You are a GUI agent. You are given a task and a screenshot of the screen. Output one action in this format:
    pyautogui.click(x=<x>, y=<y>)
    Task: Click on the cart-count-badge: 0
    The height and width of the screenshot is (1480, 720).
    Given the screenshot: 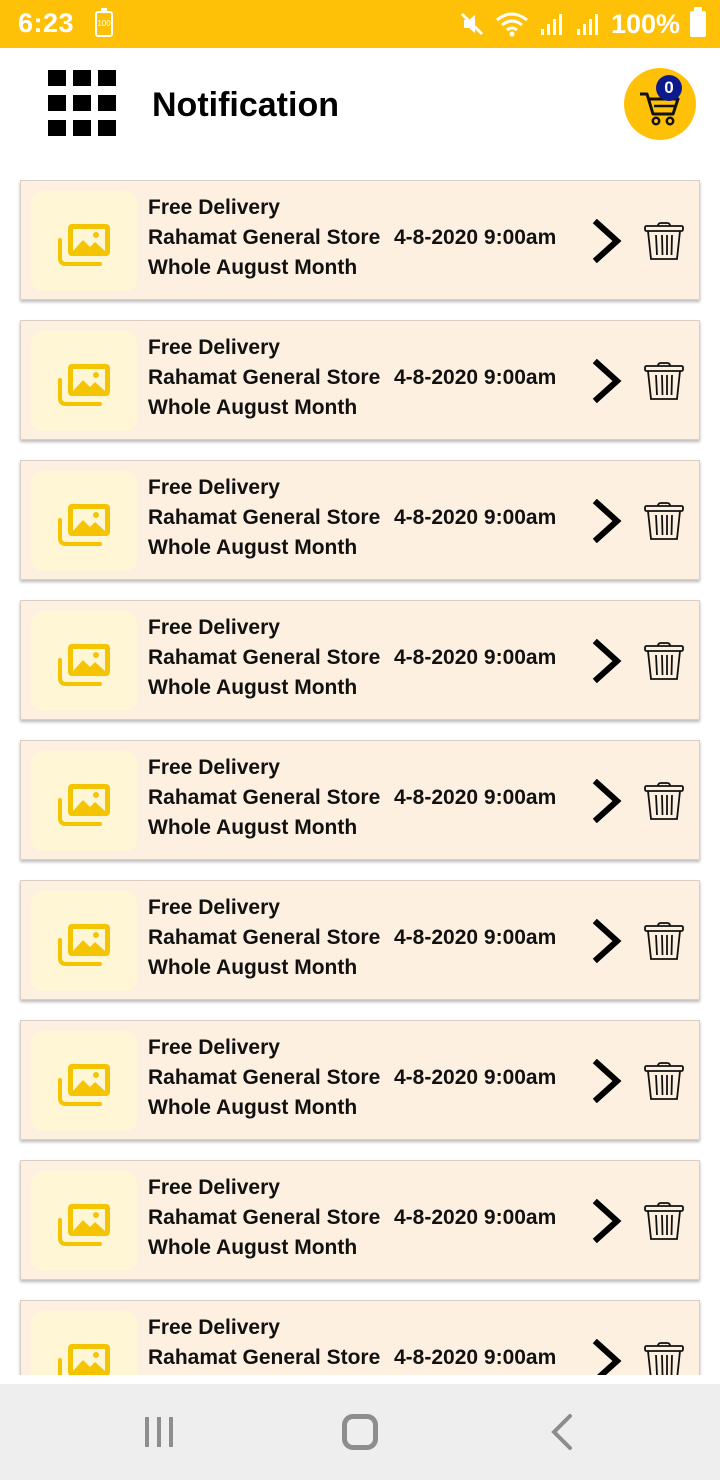 What is the action you would take?
    pyautogui.click(x=669, y=88)
    